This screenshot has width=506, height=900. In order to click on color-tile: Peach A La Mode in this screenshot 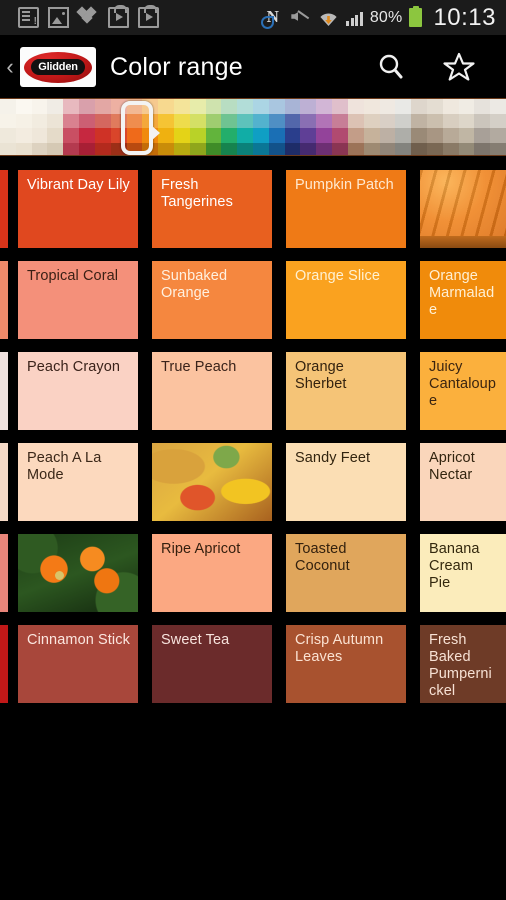, I will do `click(78, 482)`.